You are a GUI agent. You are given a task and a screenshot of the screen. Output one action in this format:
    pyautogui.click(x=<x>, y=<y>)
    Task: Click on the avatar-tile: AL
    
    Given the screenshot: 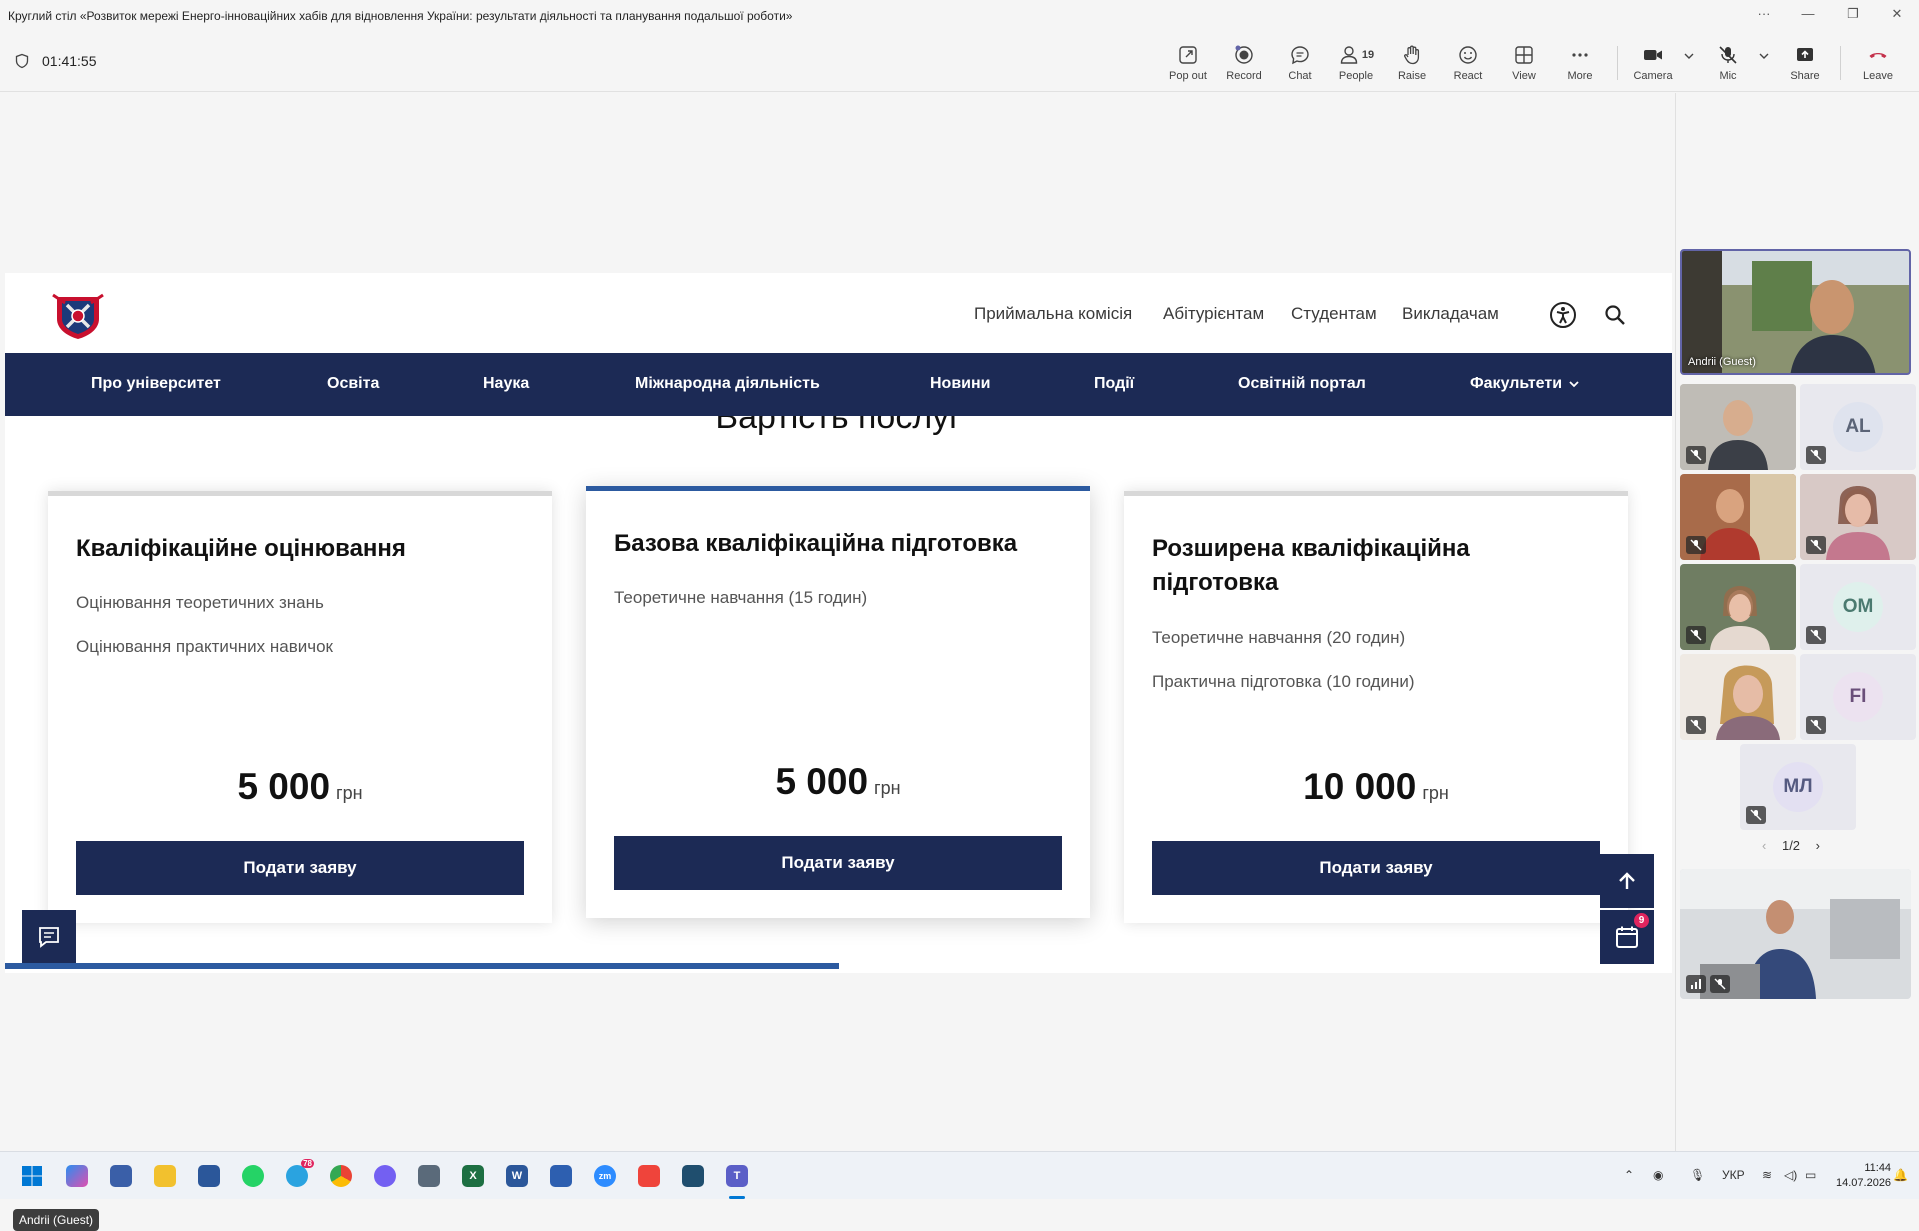 What is the action you would take?
    pyautogui.click(x=1858, y=427)
    